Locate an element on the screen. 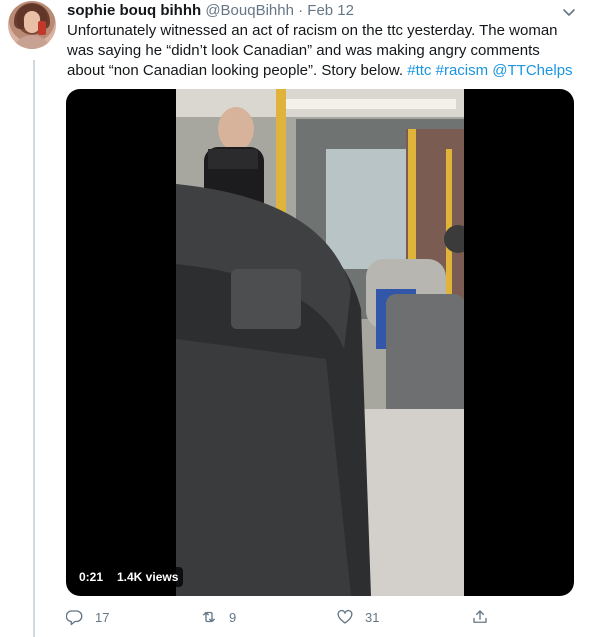  avatar is located at coordinates (32, 25).